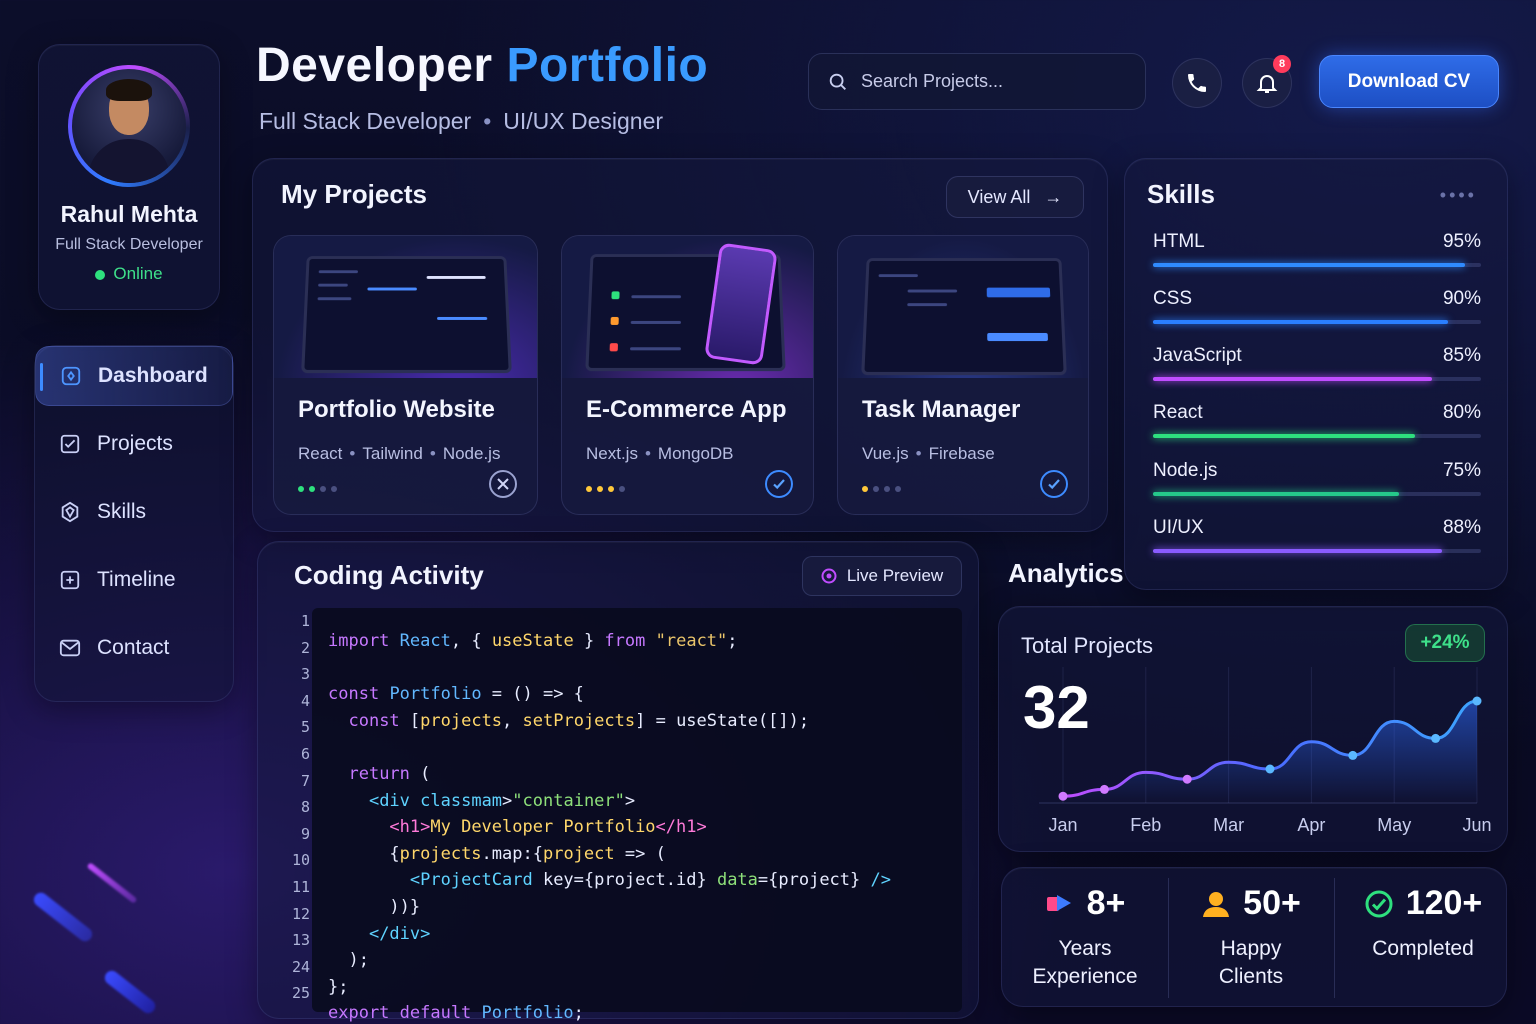  I want to click on view-all-button: View All →, so click(1015, 197).